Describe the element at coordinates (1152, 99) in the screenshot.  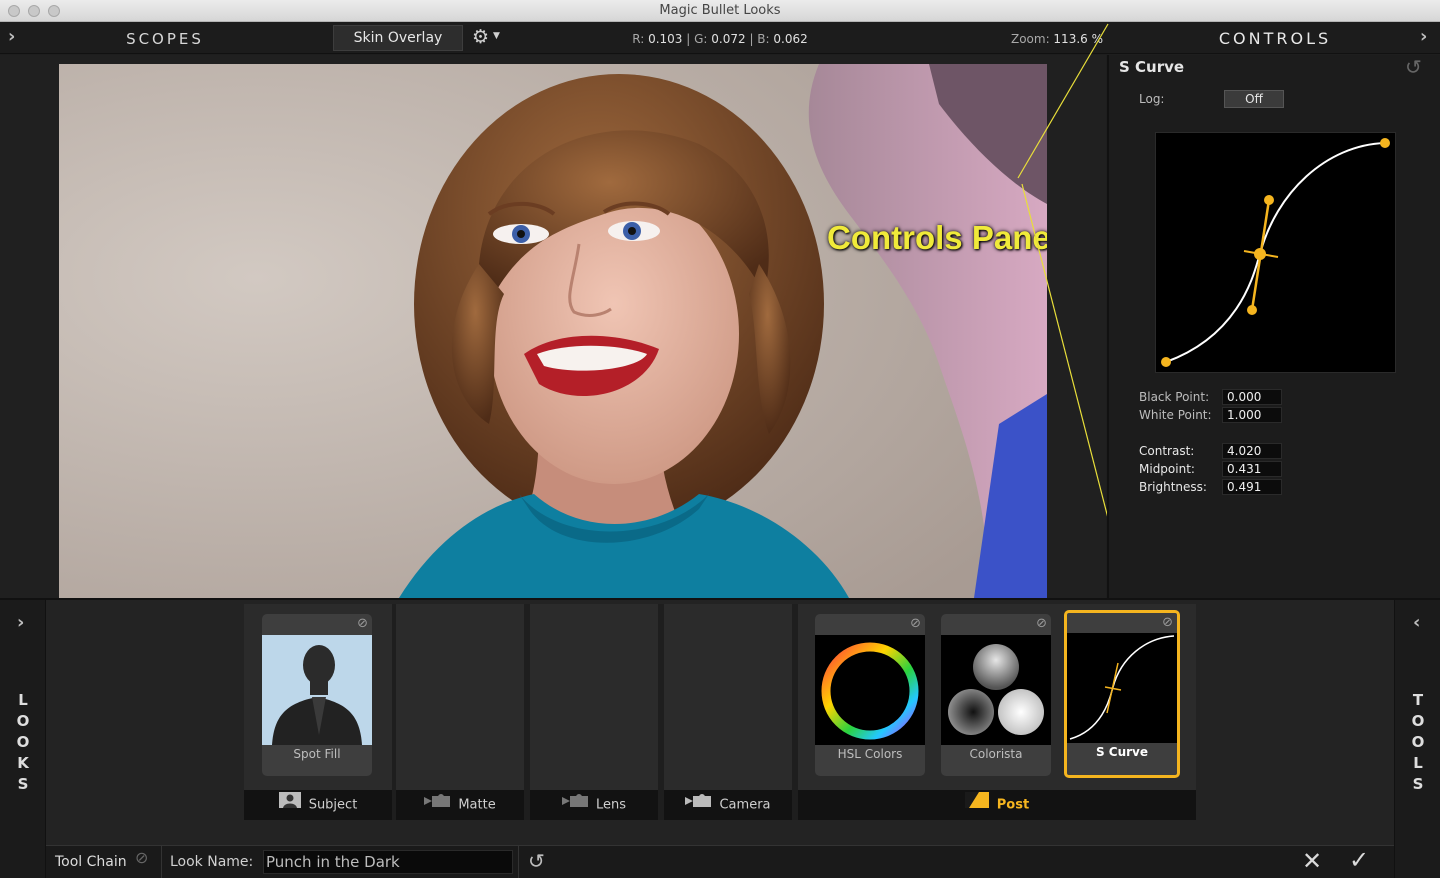
I see `log-label: Log:` at that location.